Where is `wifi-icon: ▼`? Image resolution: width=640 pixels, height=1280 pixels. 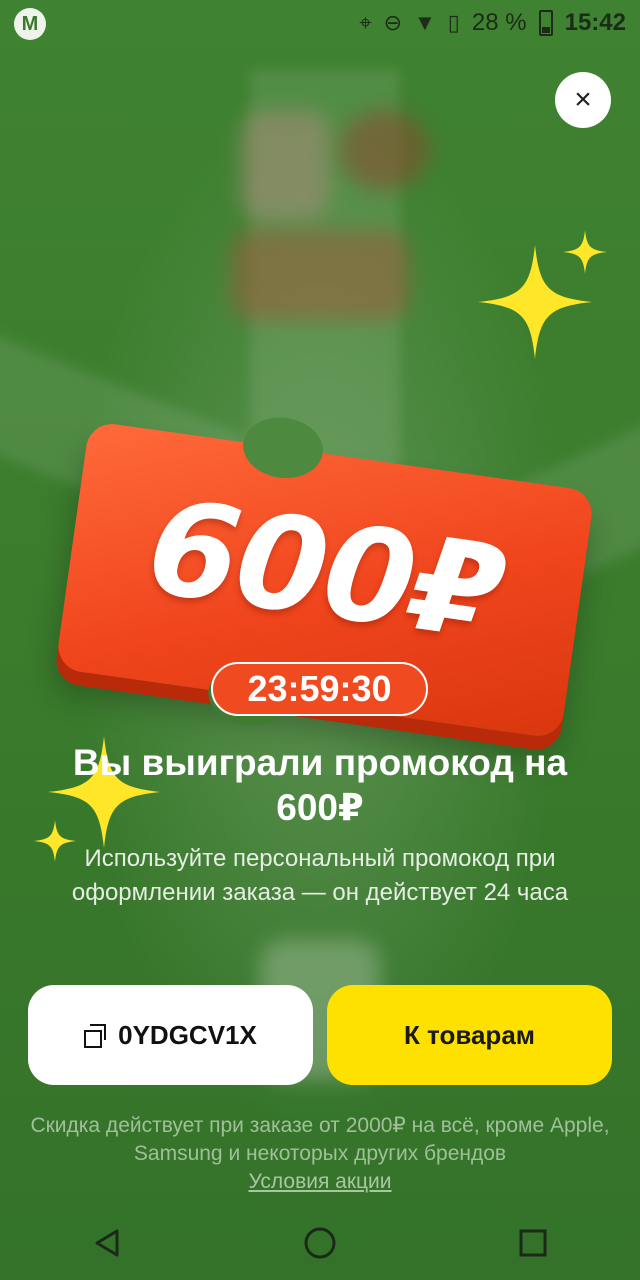
wifi-icon: ▼ is located at coordinates (425, 22).